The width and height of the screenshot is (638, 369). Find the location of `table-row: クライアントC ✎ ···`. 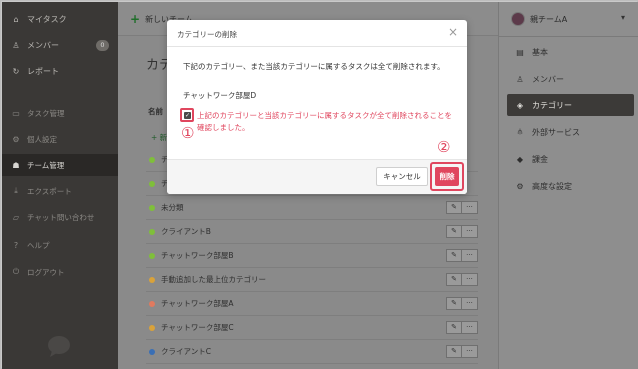

table-row: クライアントC ✎ ··· is located at coordinates (312, 352).